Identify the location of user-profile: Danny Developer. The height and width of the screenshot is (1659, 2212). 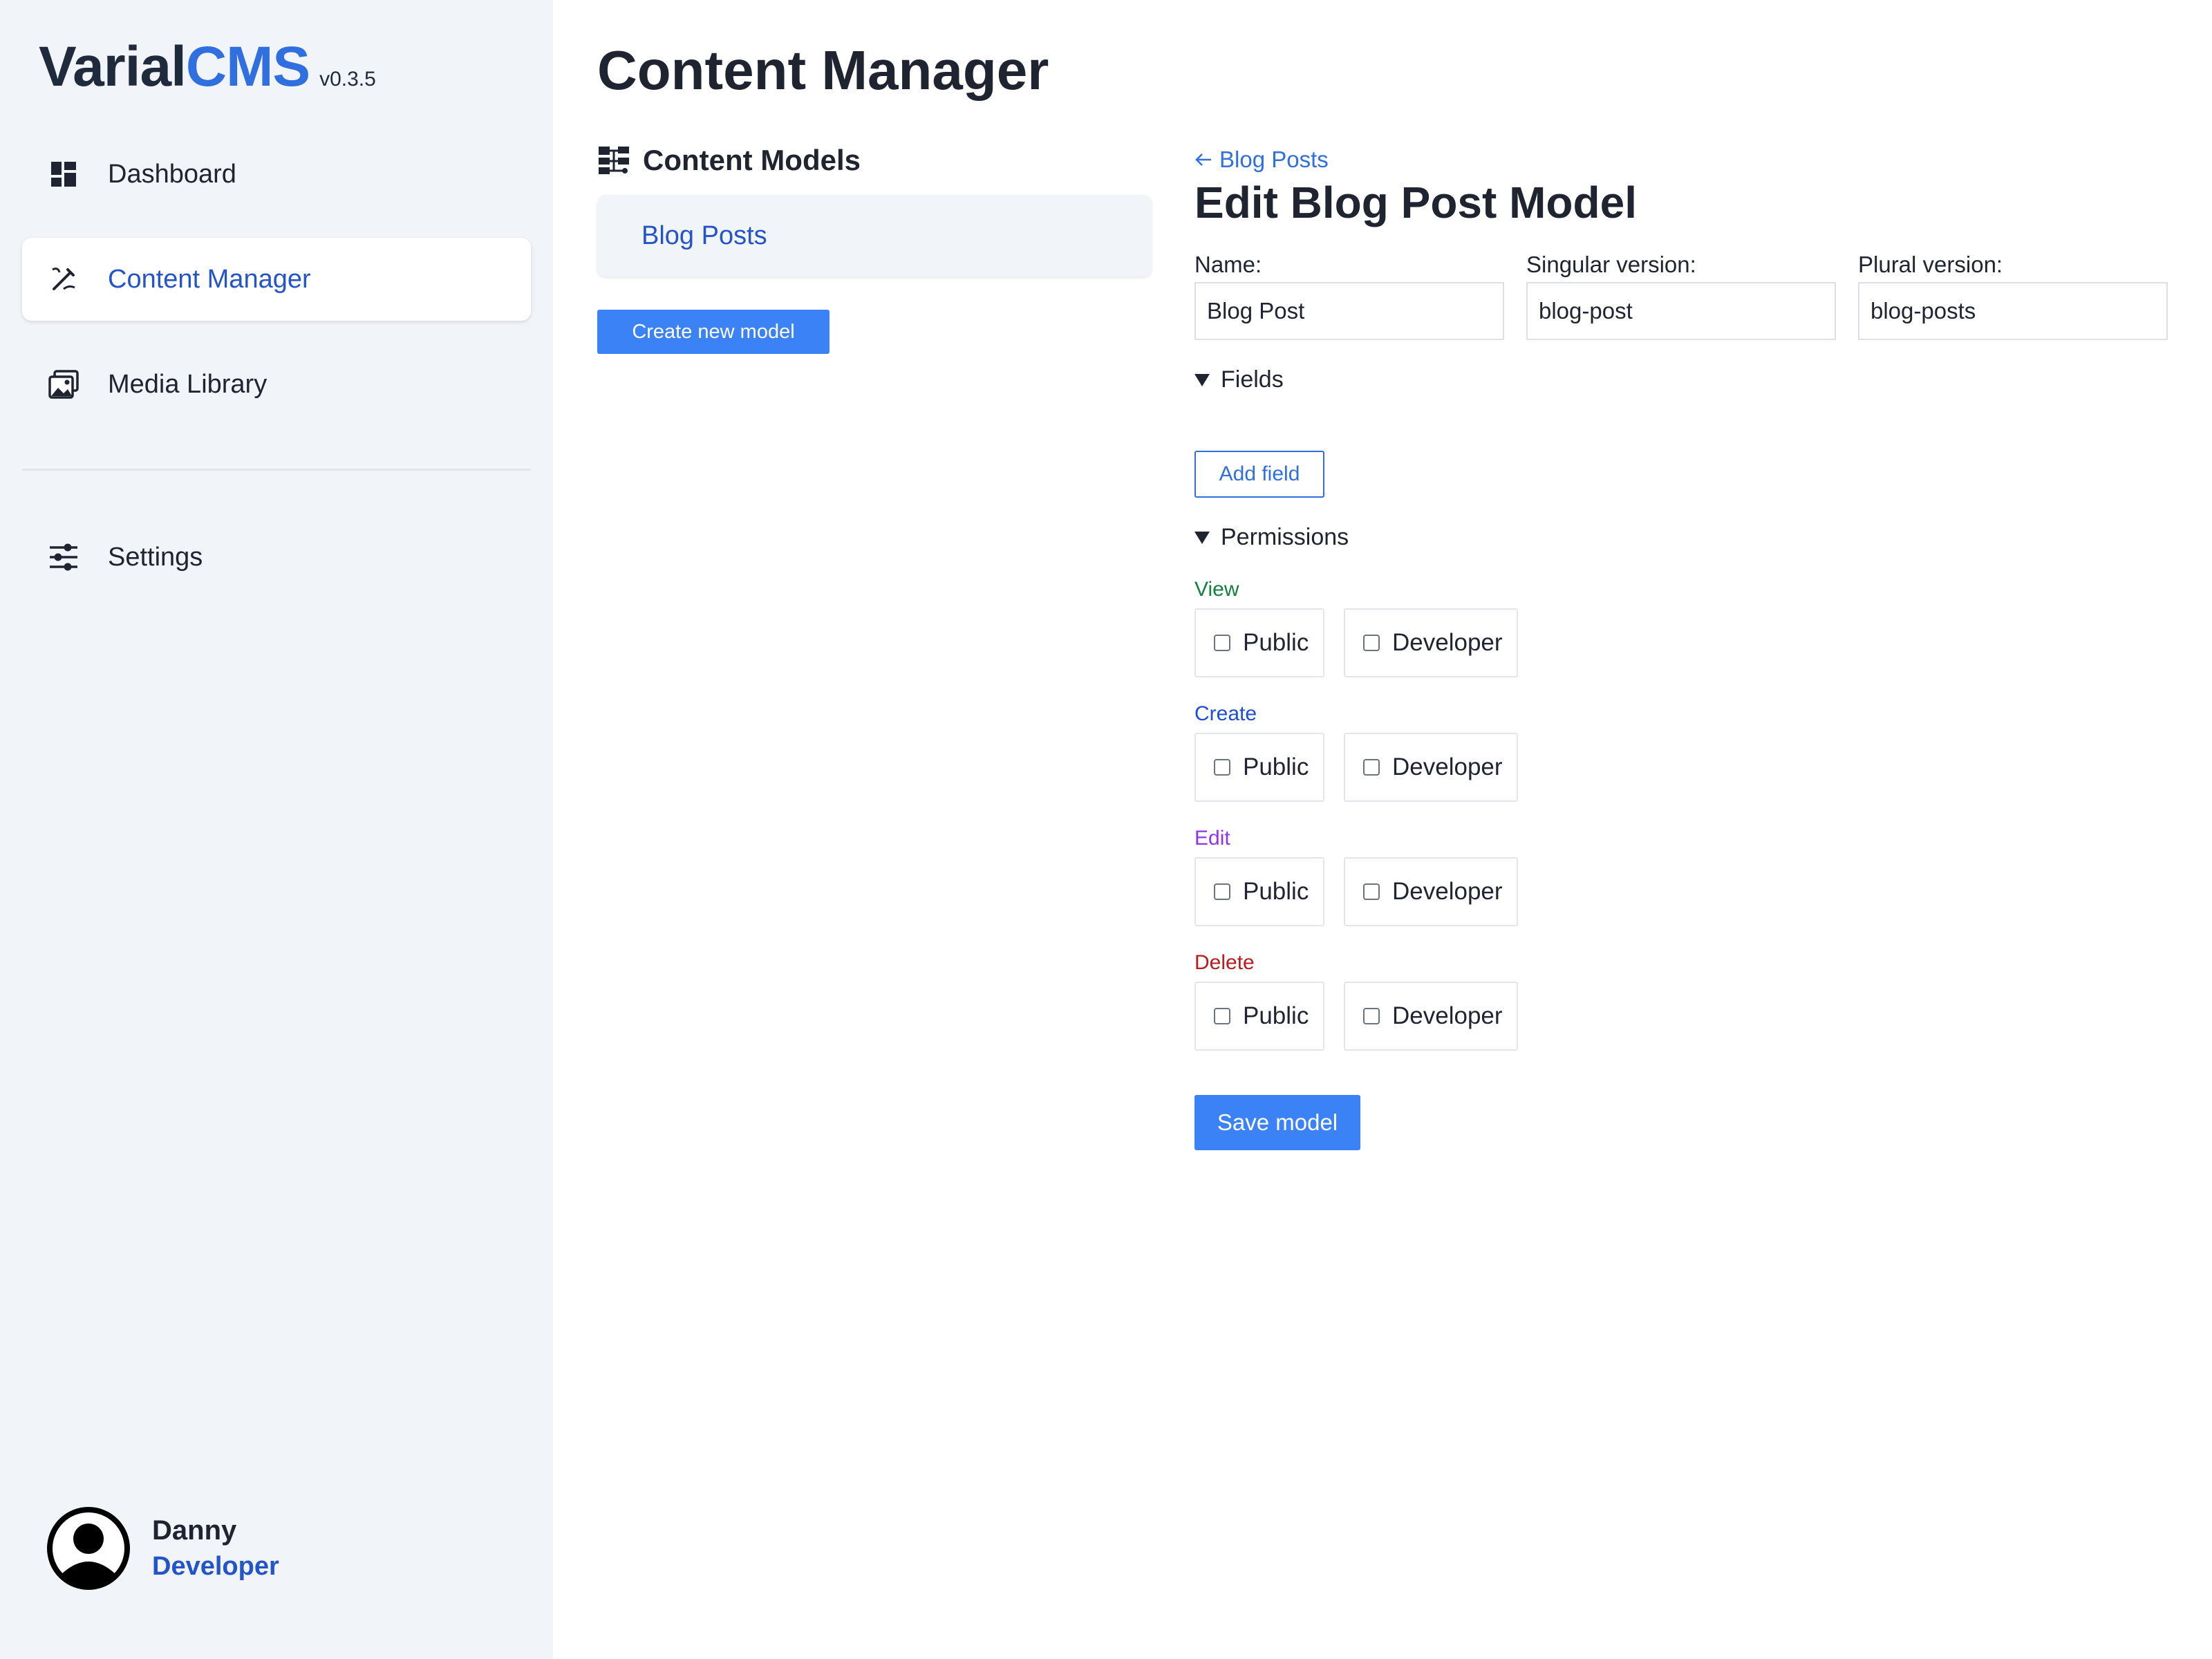
(162, 1549).